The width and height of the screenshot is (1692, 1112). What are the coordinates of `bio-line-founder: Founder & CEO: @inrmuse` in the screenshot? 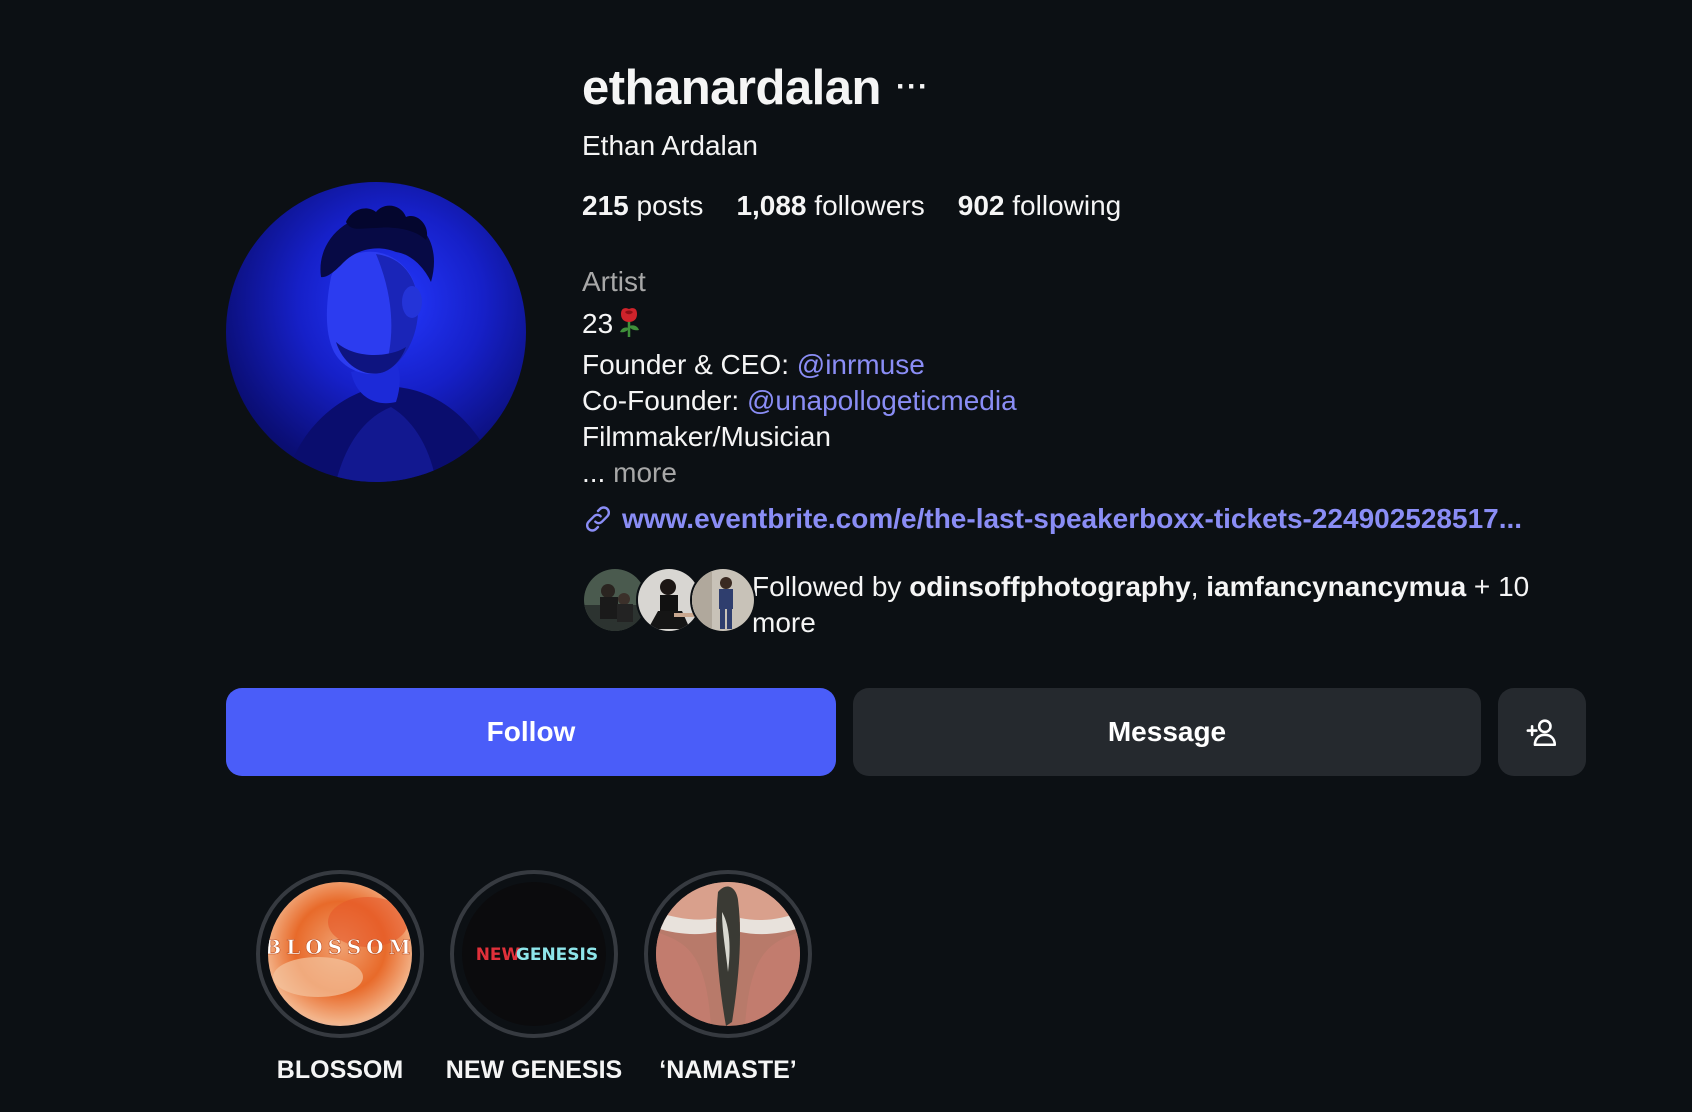 It's located at (799, 365).